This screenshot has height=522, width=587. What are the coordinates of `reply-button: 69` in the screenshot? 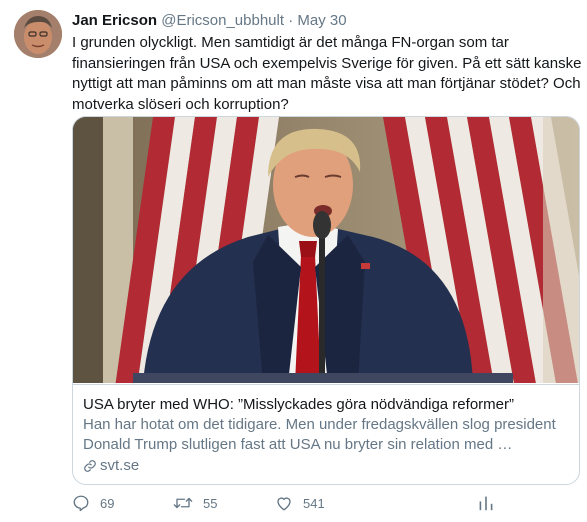 It's located at (93, 503).